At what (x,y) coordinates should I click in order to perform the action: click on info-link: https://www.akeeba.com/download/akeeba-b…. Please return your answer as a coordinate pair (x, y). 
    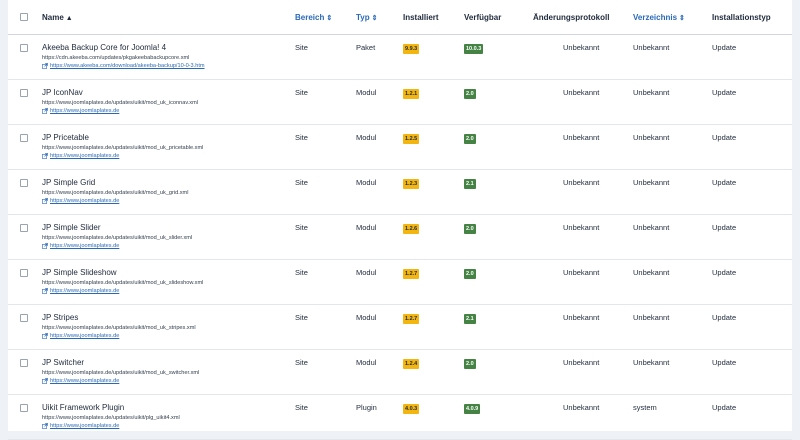
    Looking at the image, I should click on (164, 66).